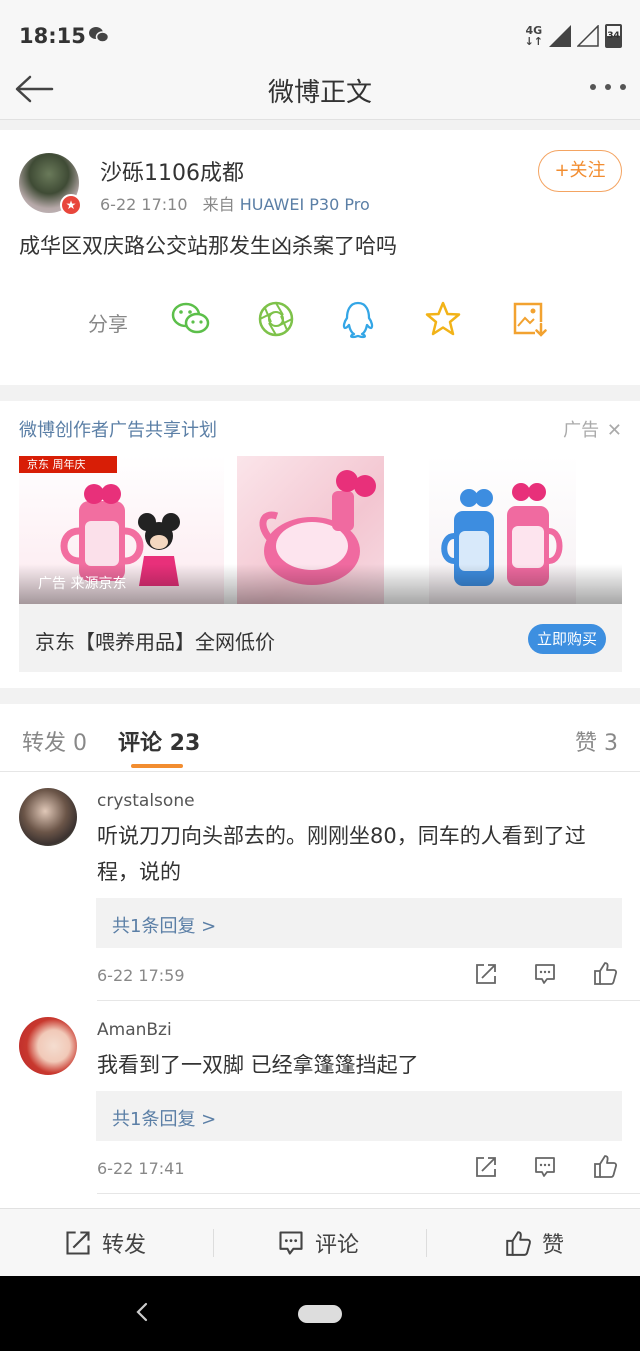  What do you see at coordinates (320, 738) in the screenshot?
I see `comment-tabs: 转发 0 评论 23 赞 3` at bounding box center [320, 738].